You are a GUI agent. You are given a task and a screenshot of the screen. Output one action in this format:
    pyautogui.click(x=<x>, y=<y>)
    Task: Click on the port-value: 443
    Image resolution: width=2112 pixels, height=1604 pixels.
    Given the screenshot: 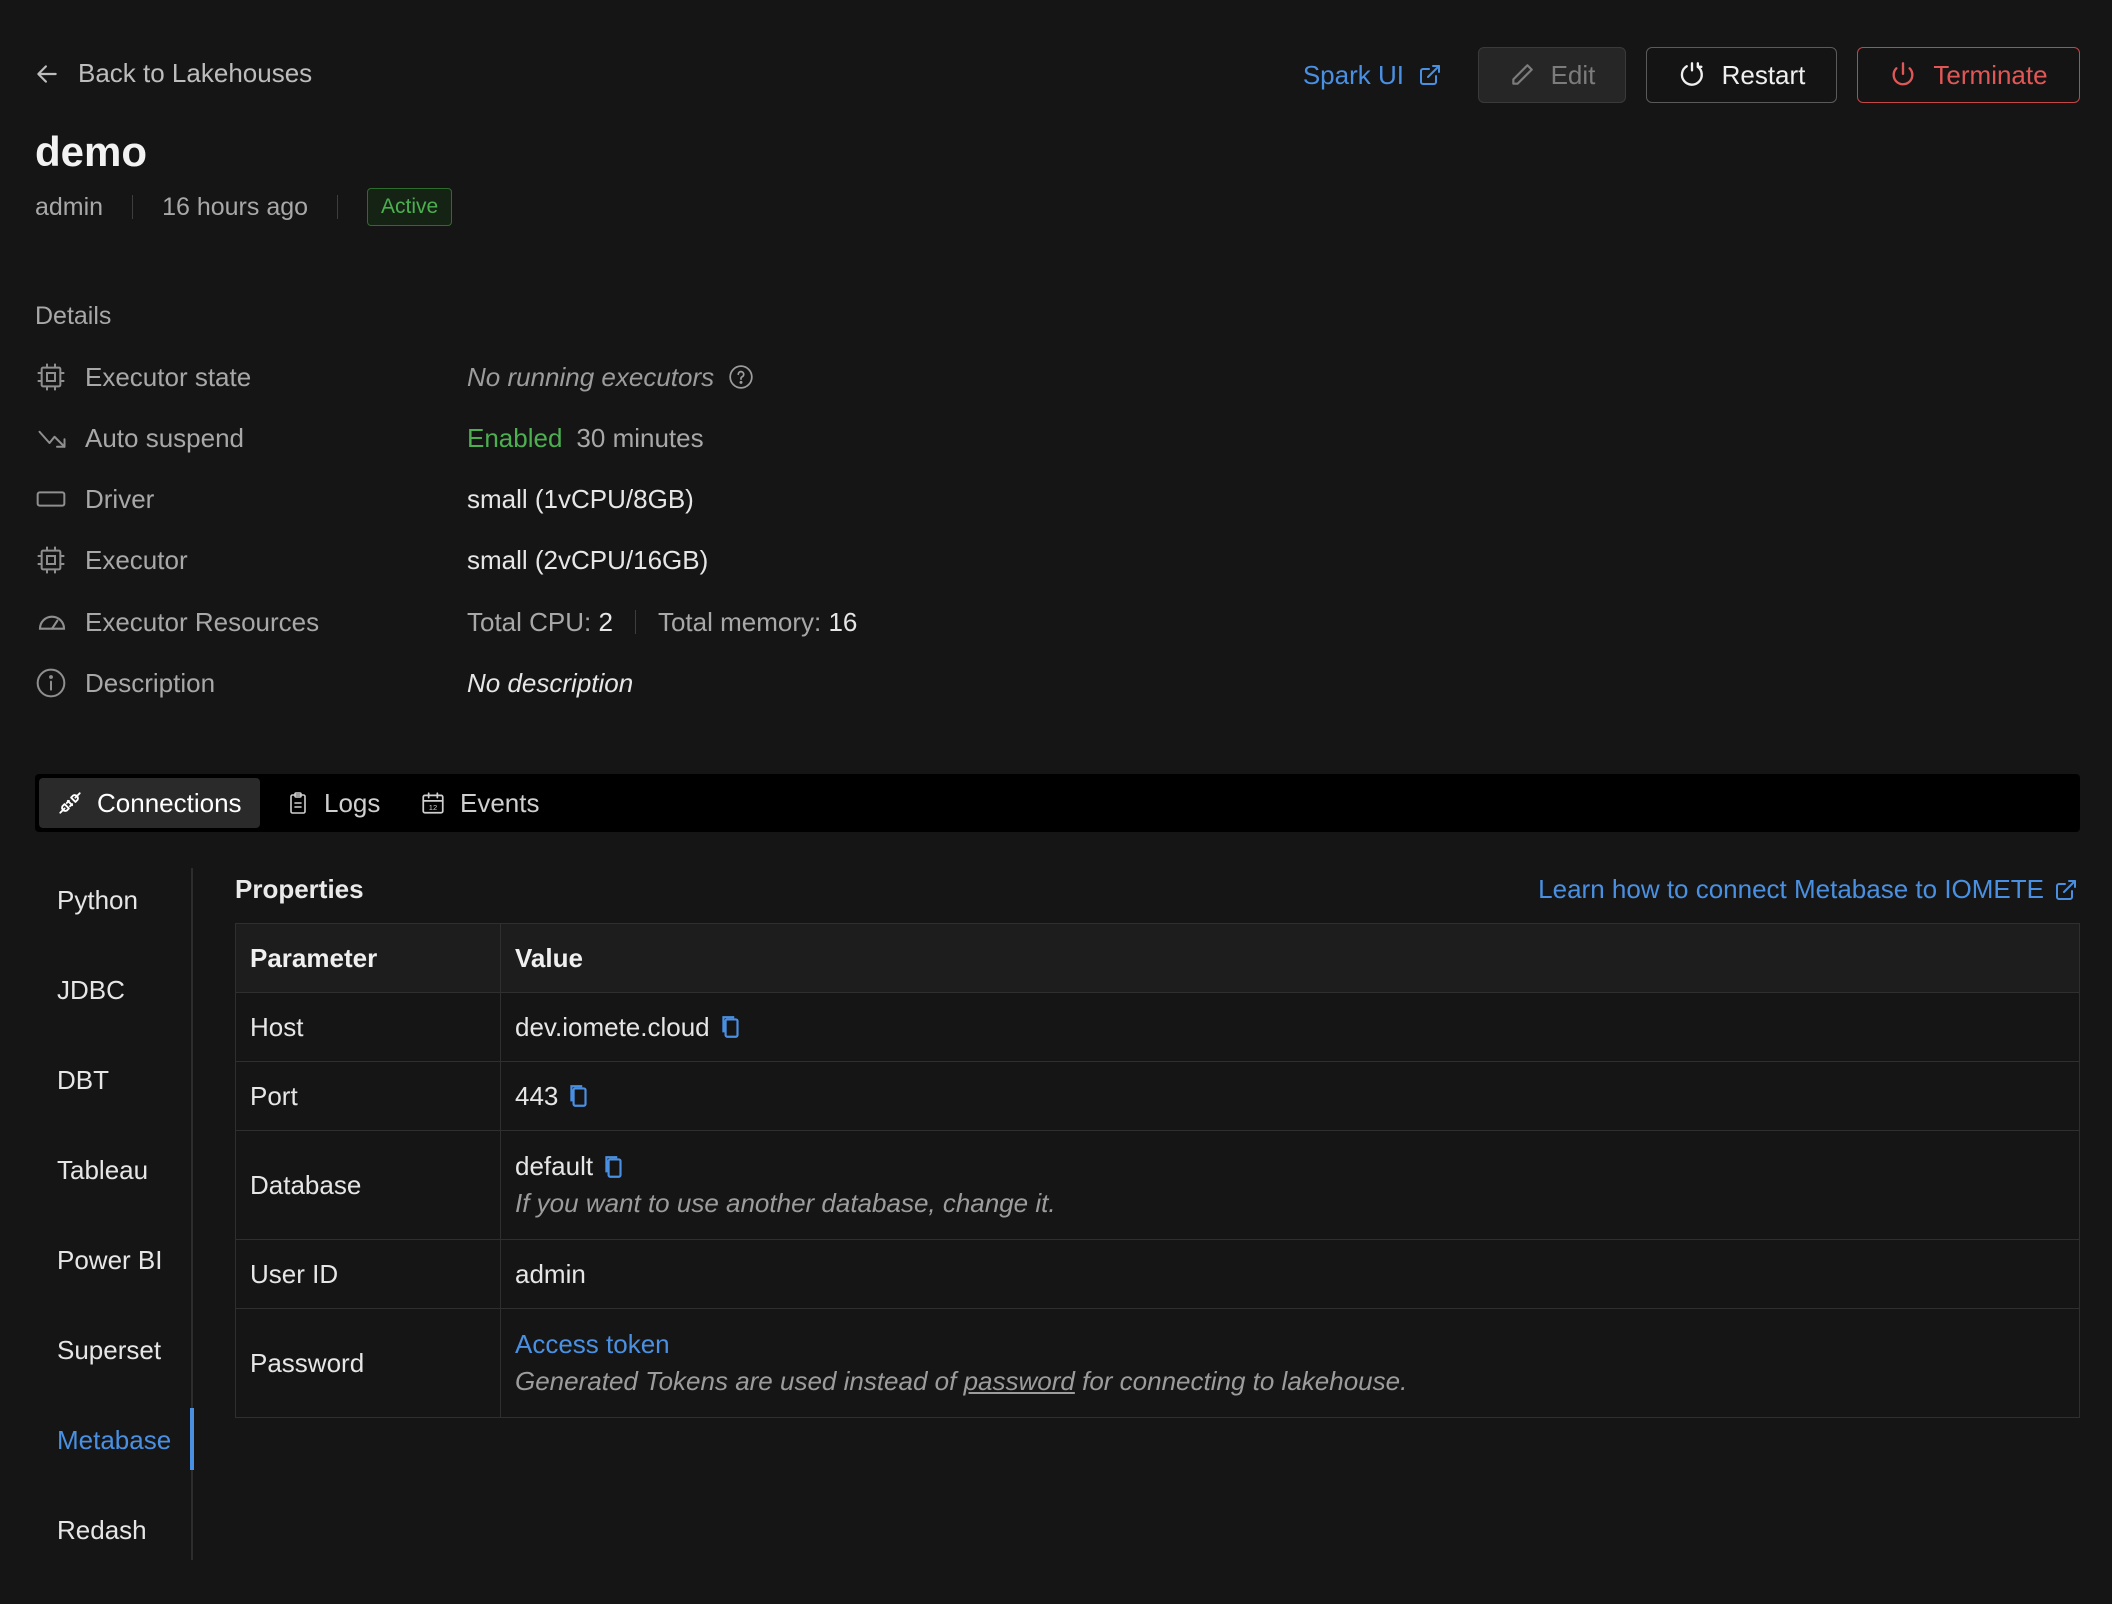 What is the action you would take?
    pyautogui.click(x=537, y=1095)
    